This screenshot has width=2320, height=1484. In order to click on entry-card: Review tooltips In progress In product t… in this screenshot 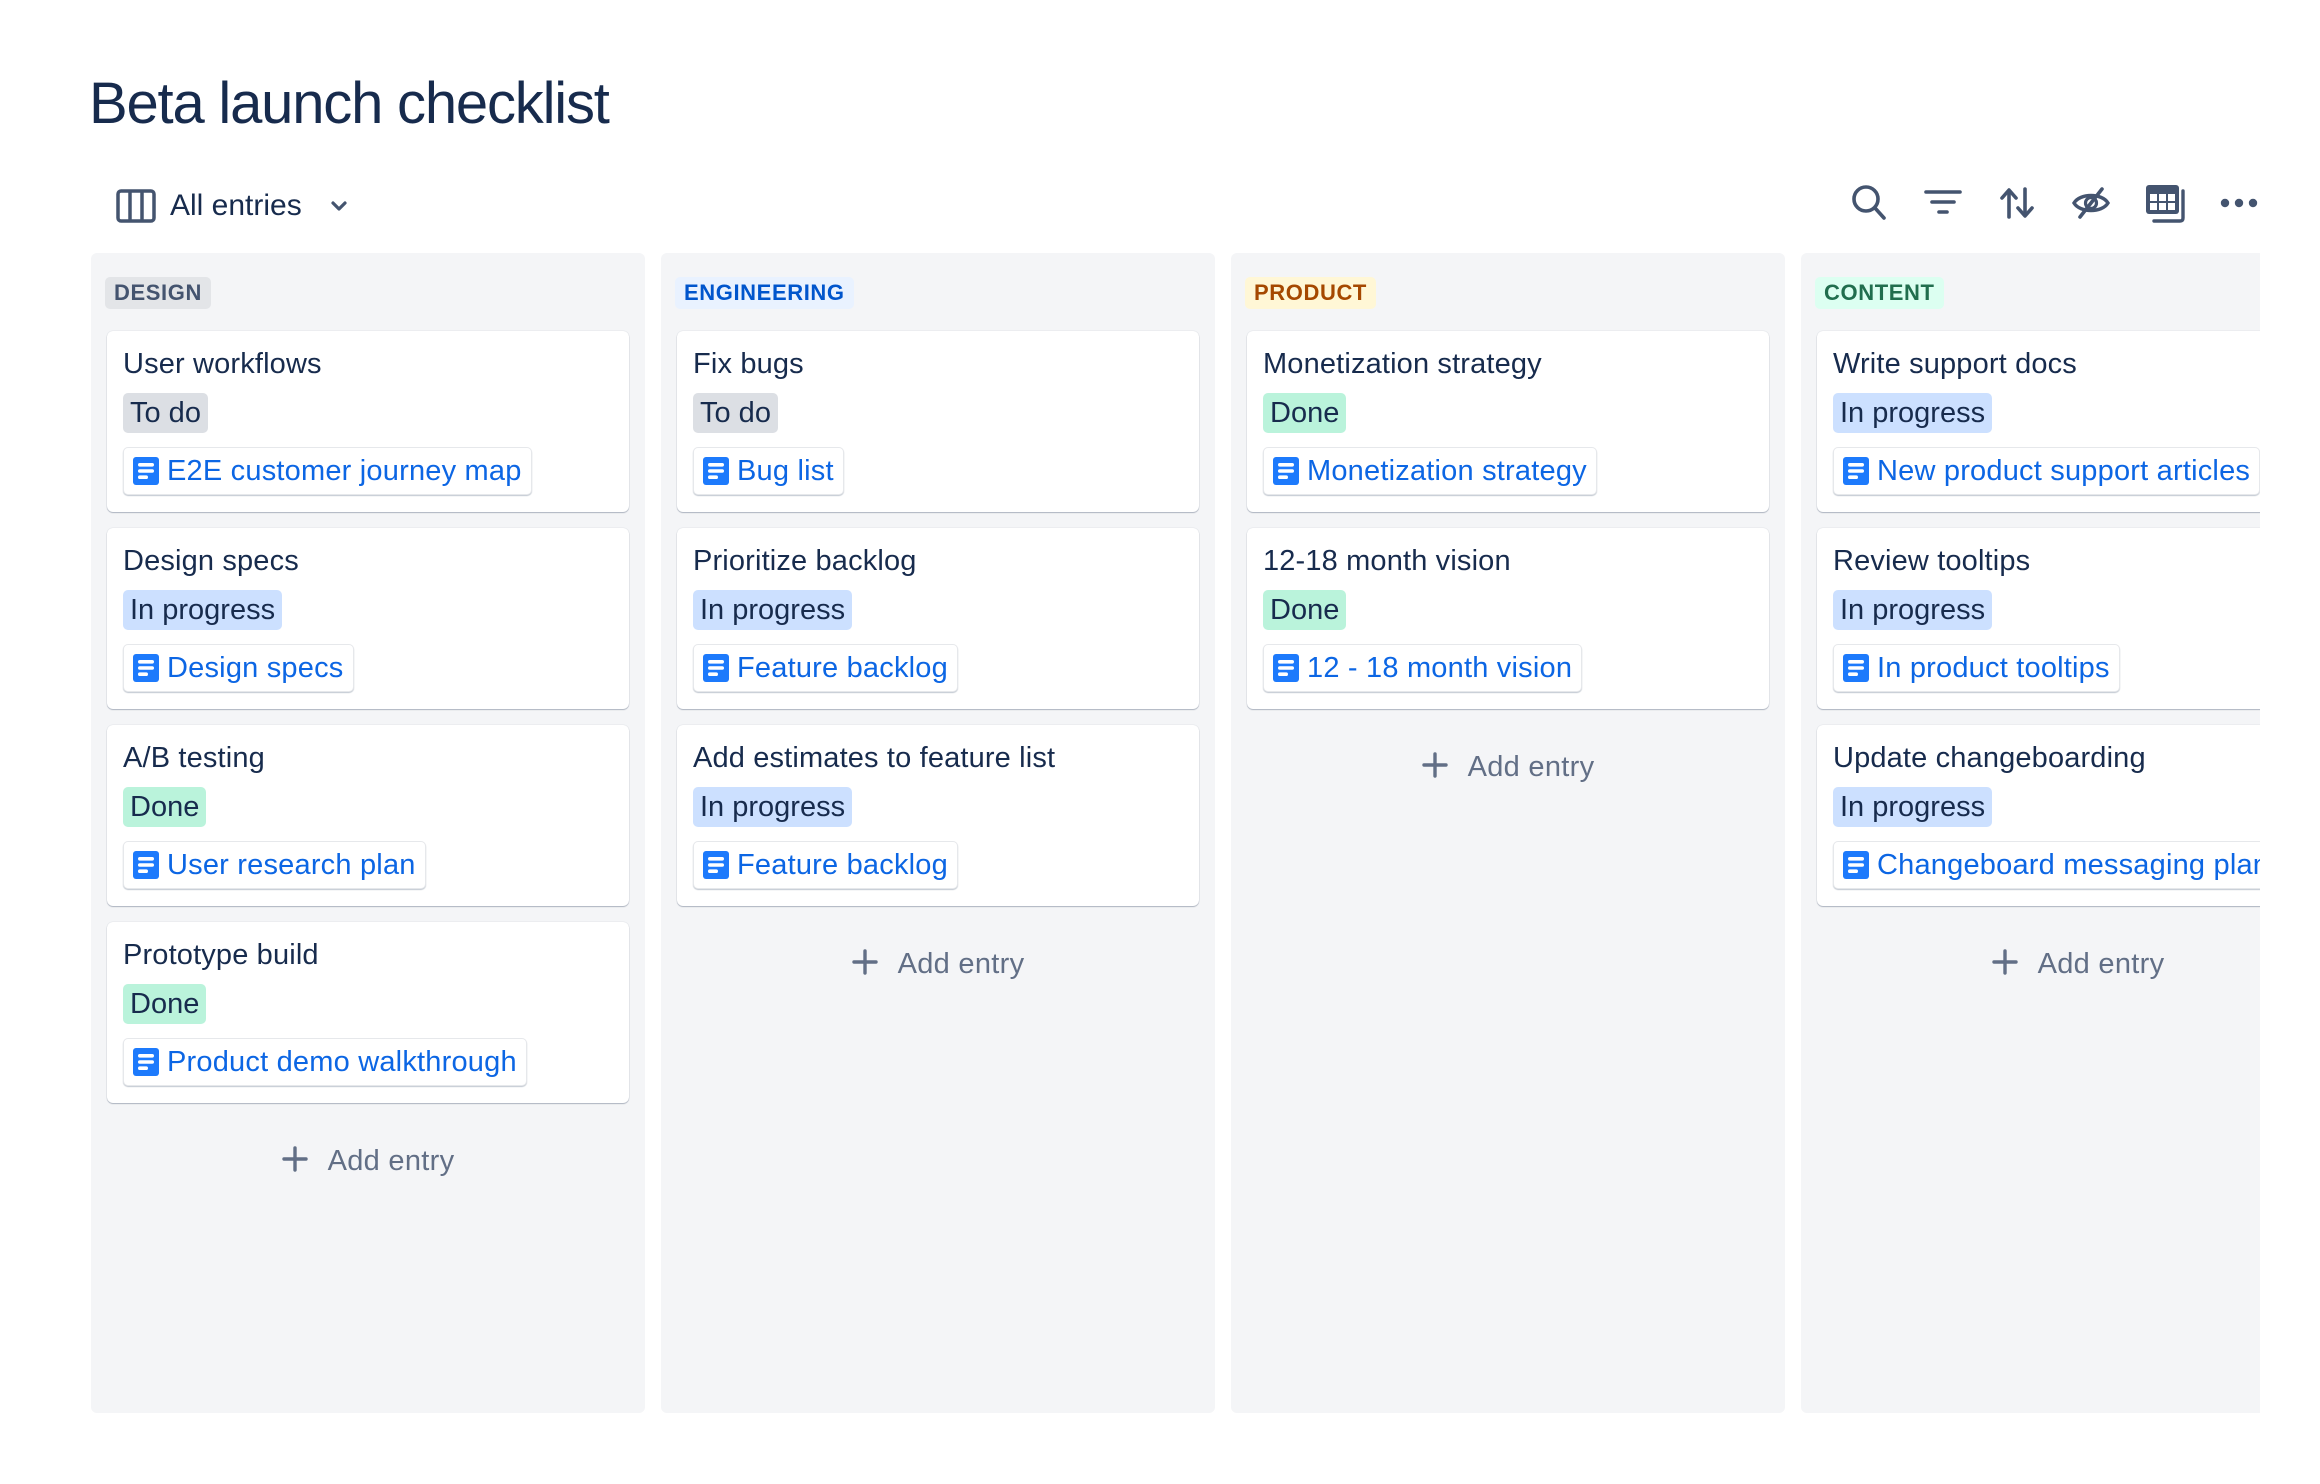, I will do `click(2038, 618)`.